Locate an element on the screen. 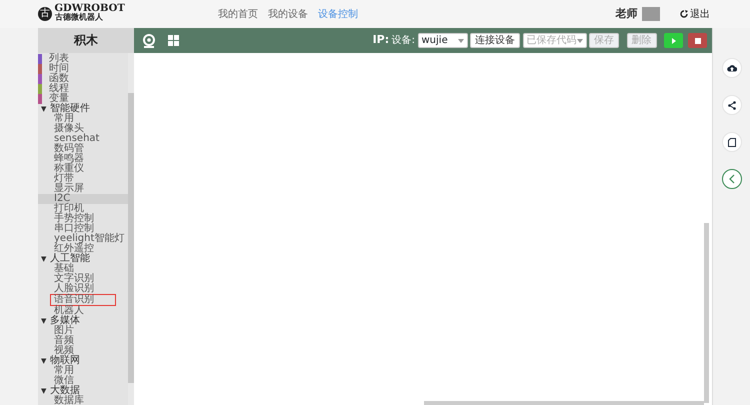 This screenshot has height=405, width=750. cloud-upload-icon is located at coordinates (732, 68).